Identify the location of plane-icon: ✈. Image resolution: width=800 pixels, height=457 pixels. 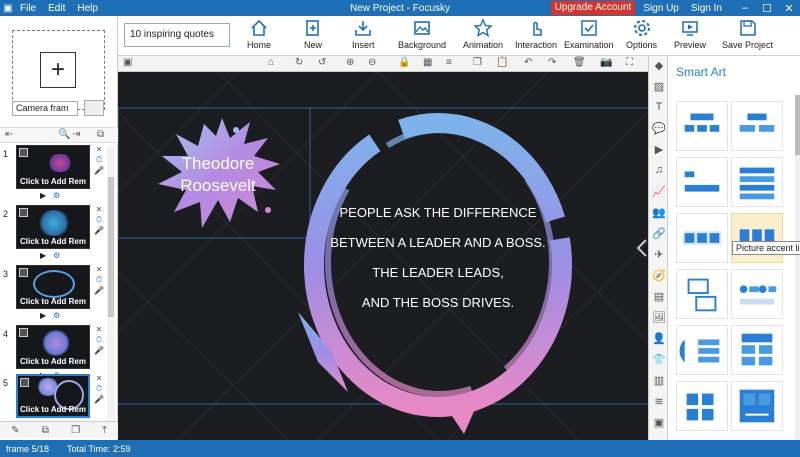
(659, 254).